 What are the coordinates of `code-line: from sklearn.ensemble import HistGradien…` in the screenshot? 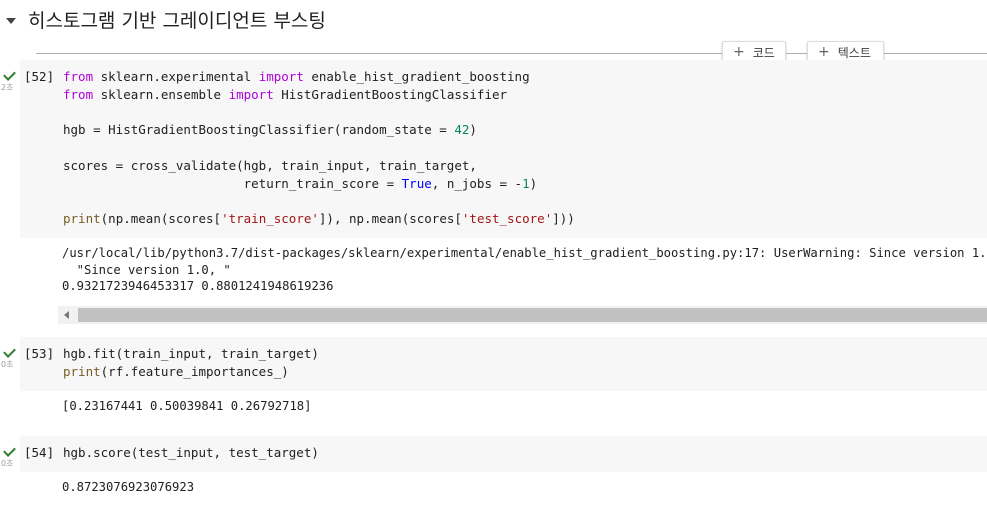 It's located at (285, 94).